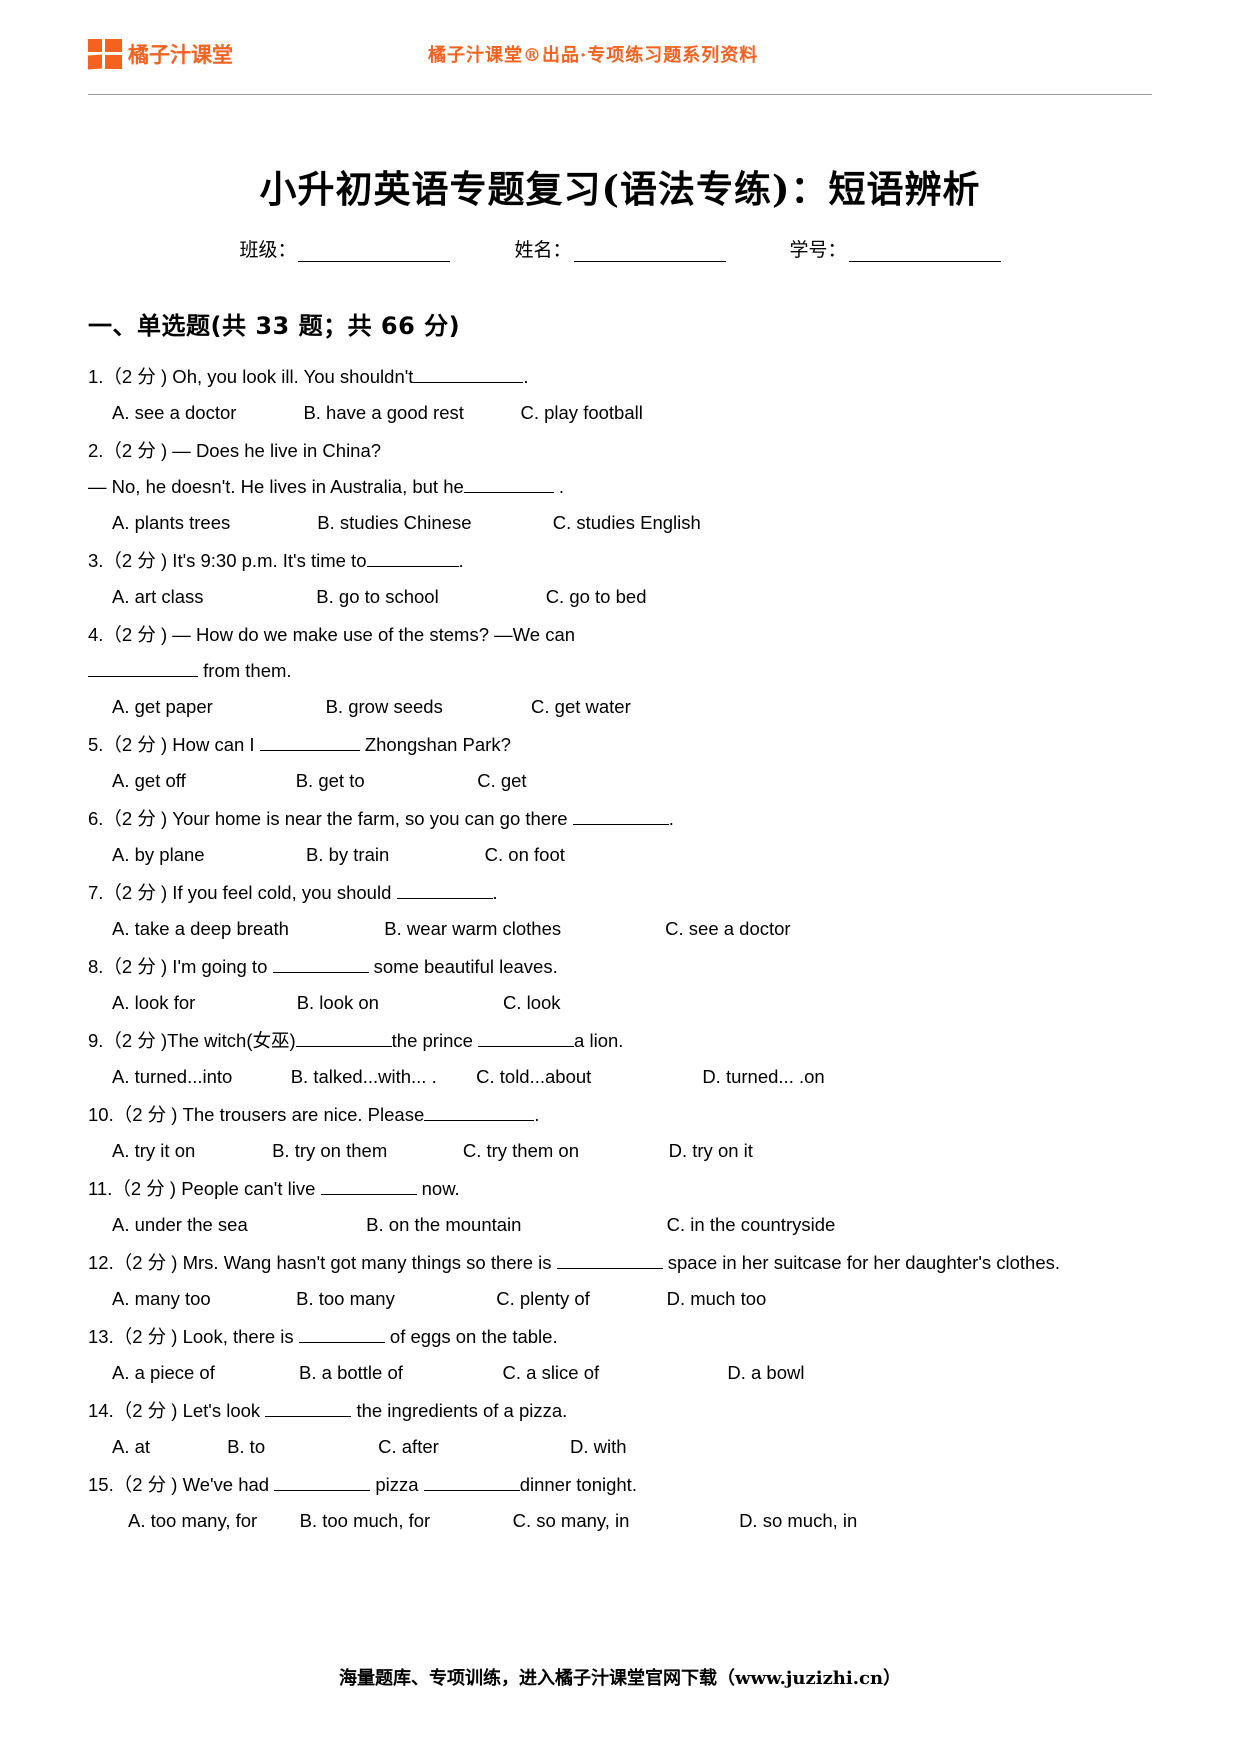 The width and height of the screenshot is (1240, 1754). Describe the element at coordinates (242, 892) in the screenshot. I see `question-stem-text: 7.（2 分 ) If you feel cold, you should` at that location.